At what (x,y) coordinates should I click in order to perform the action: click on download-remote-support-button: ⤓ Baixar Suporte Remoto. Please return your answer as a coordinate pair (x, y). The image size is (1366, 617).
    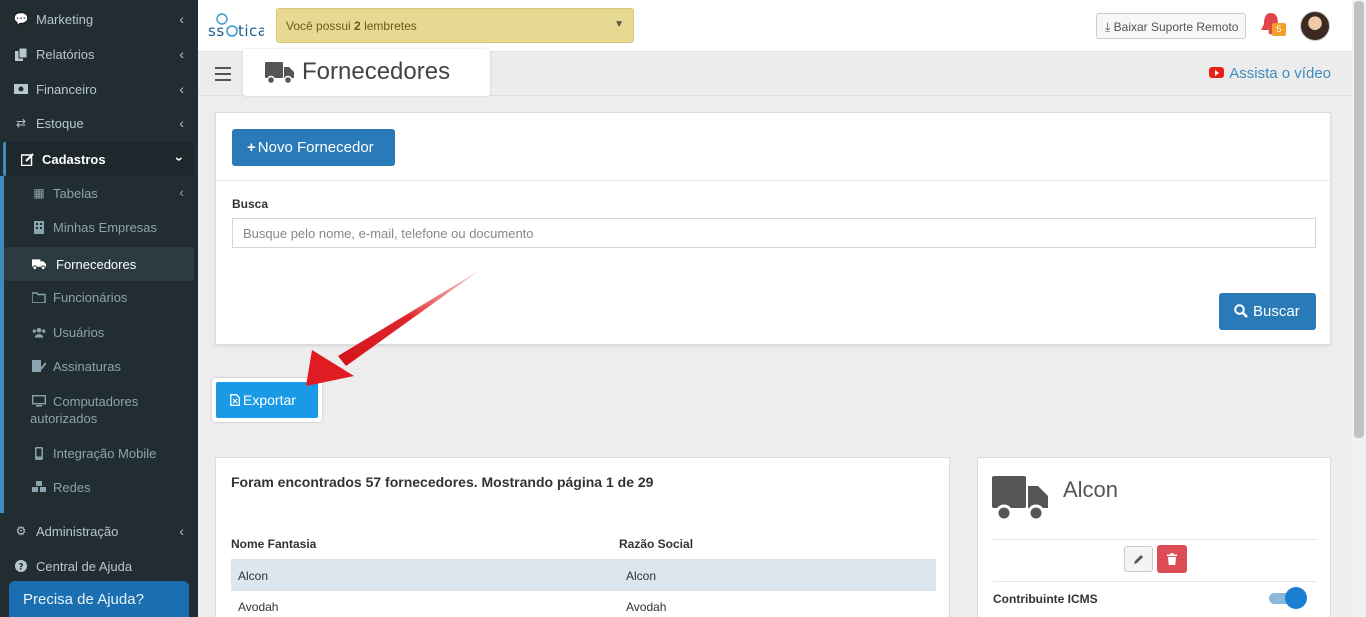
    Looking at the image, I should click on (1171, 26).